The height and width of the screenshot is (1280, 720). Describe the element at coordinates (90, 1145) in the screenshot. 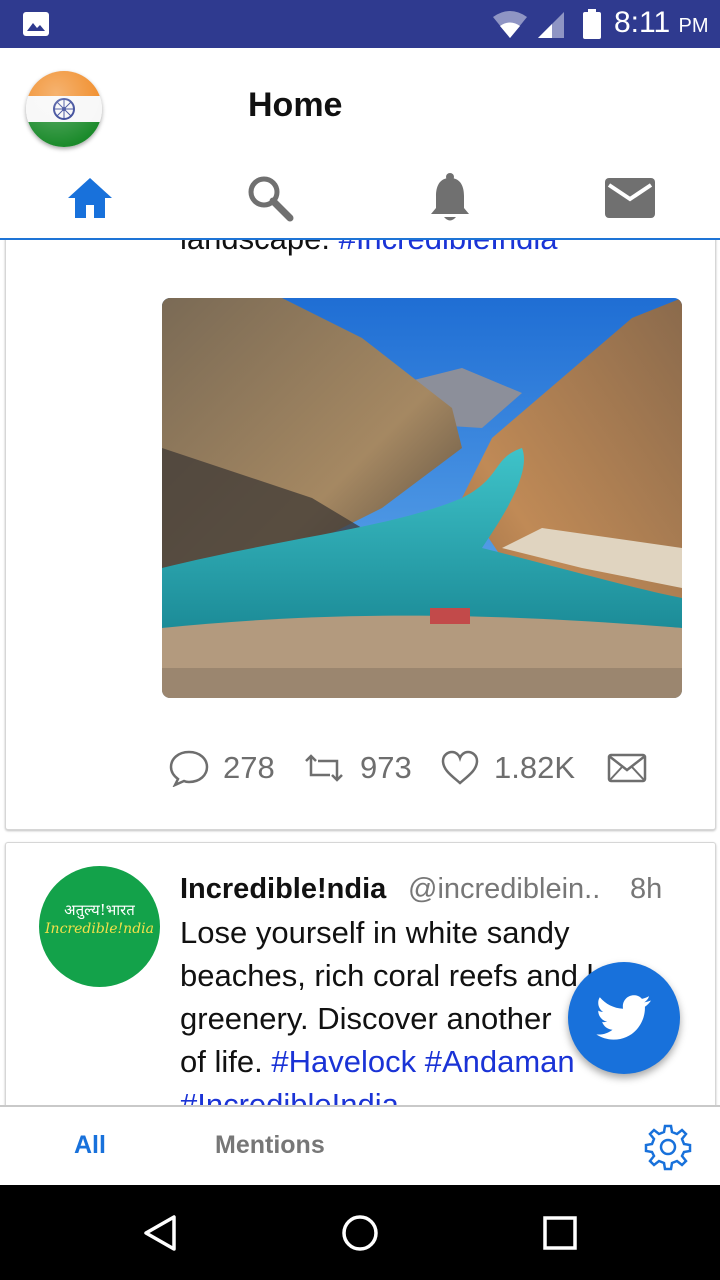

I see `filter-all-tab: All` at that location.